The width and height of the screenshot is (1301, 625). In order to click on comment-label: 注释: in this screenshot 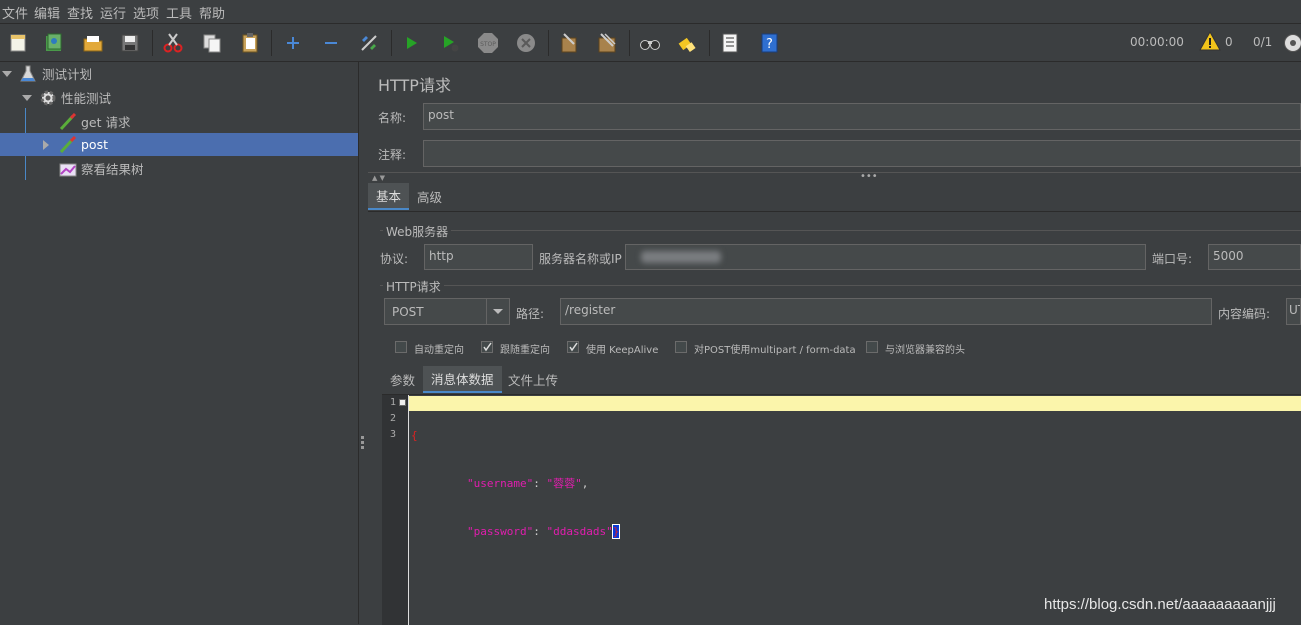, I will do `click(392, 154)`.